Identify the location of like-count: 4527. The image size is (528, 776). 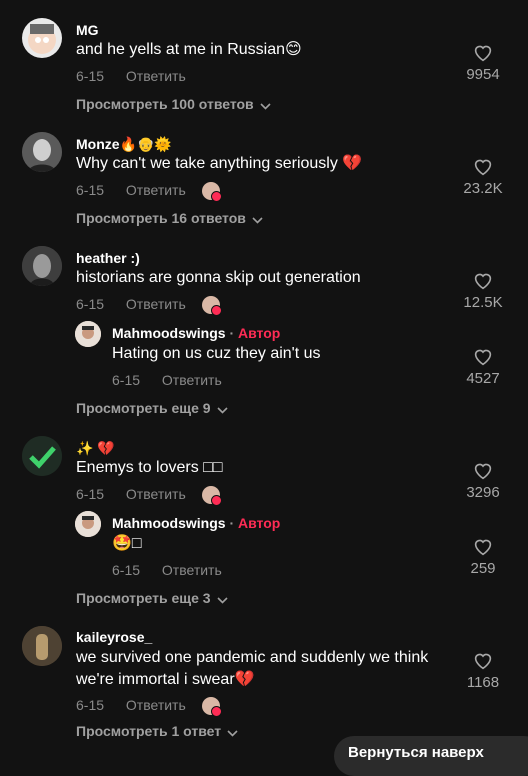
(483, 378).